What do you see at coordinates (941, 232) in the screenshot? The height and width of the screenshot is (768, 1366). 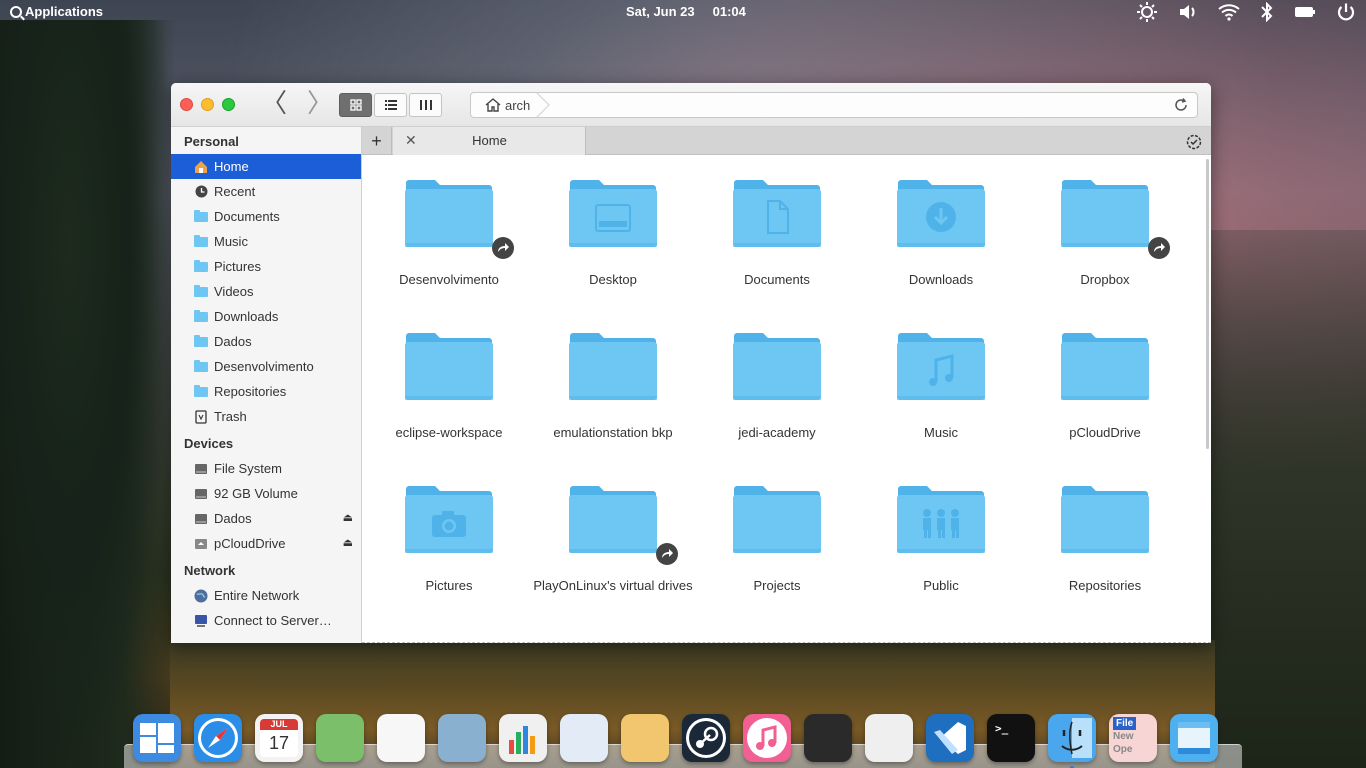 I see `folder-item: Downloads` at bounding box center [941, 232].